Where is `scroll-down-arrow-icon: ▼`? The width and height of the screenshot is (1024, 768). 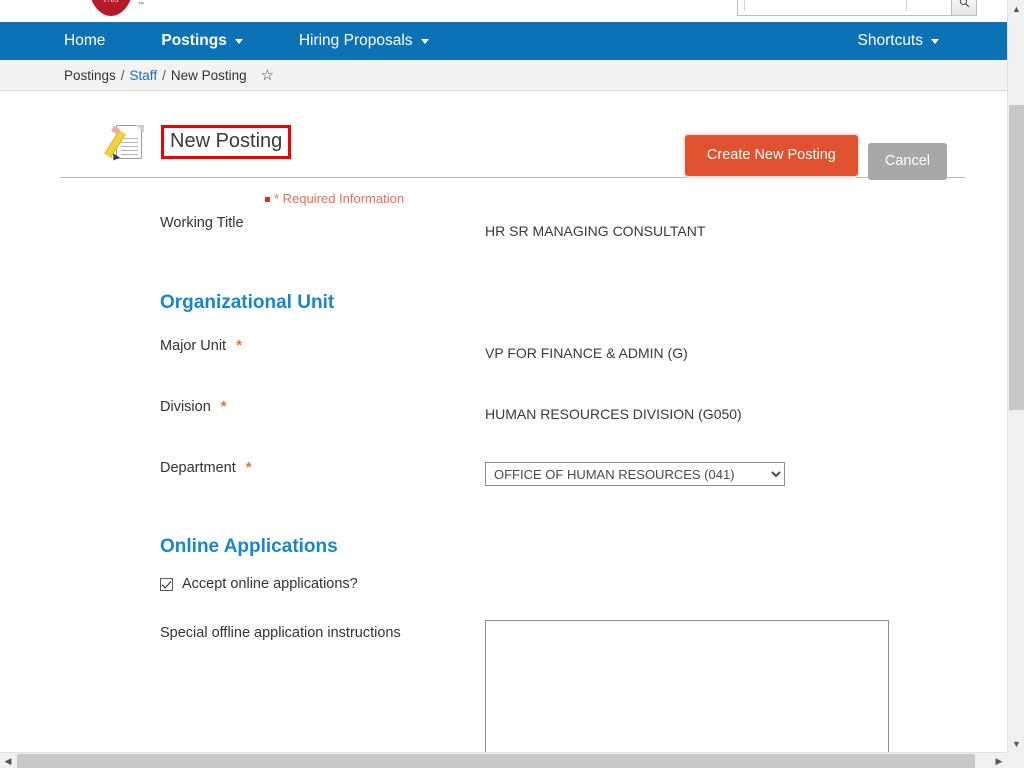
scroll-down-arrow-icon: ▼ is located at coordinates (1016, 743).